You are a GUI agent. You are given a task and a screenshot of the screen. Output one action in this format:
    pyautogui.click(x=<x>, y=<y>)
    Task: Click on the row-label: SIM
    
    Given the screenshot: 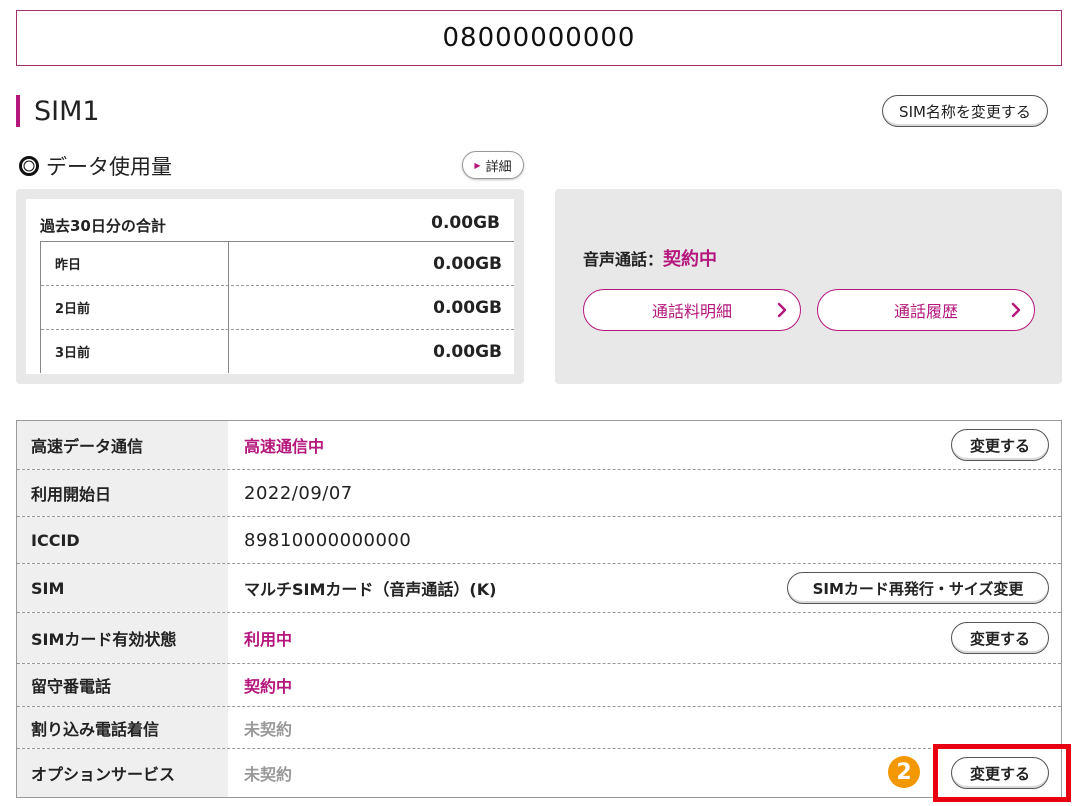 What is the action you would take?
    pyautogui.click(x=122, y=588)
    